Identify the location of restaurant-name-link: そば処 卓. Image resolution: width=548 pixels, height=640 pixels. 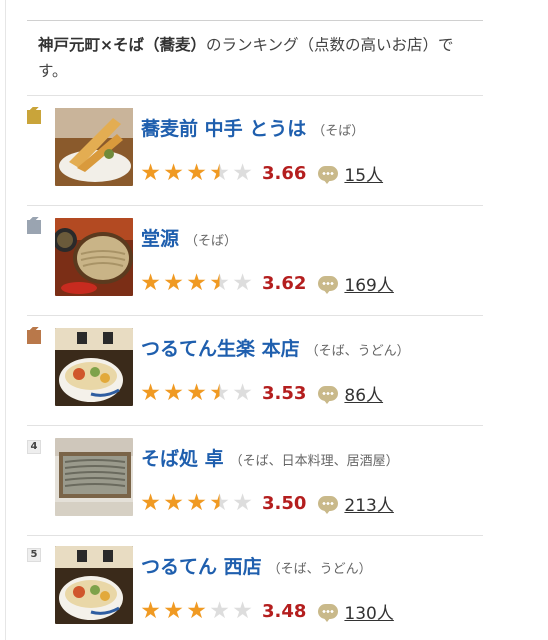
(182, 459).